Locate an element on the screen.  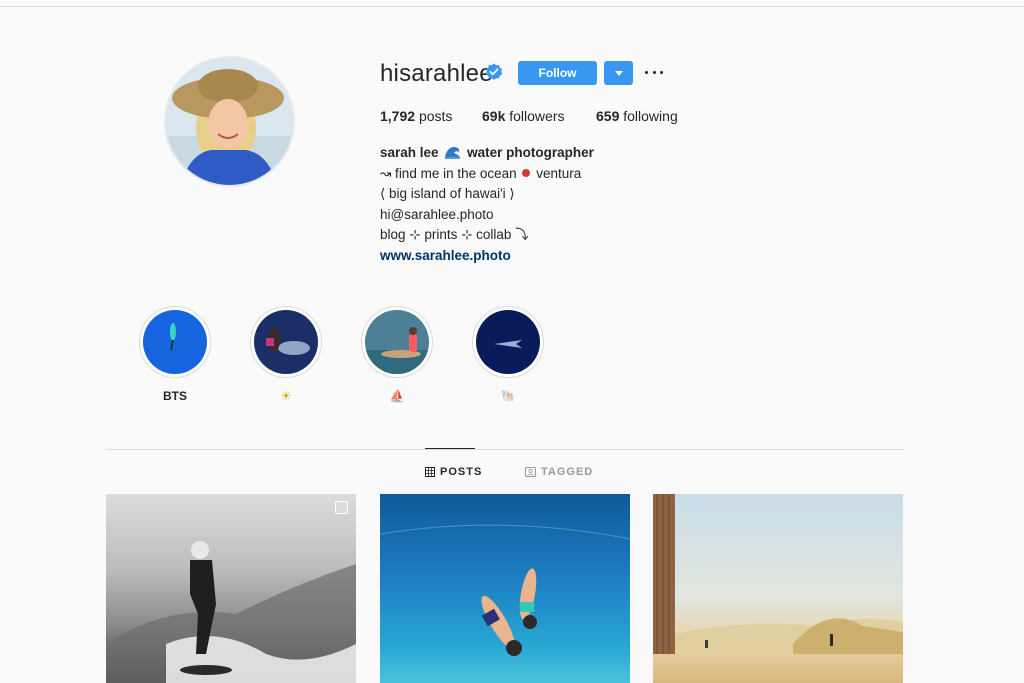
suggestions-dropdown-button is located at coordinates (618, 73).